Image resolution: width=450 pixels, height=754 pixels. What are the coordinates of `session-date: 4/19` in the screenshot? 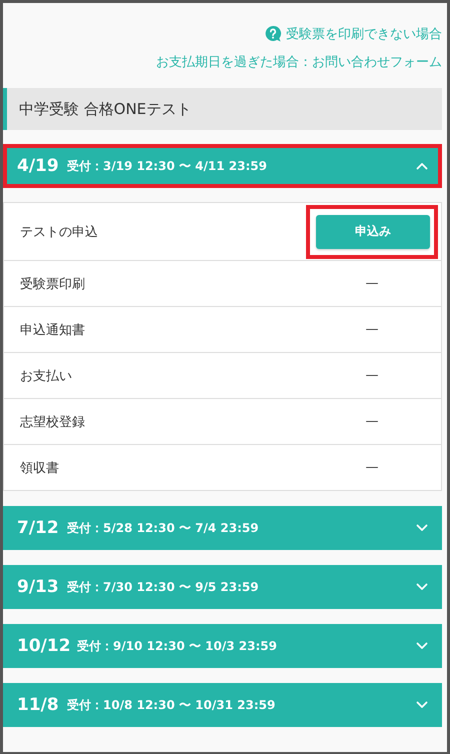 It's located at (38, 166).